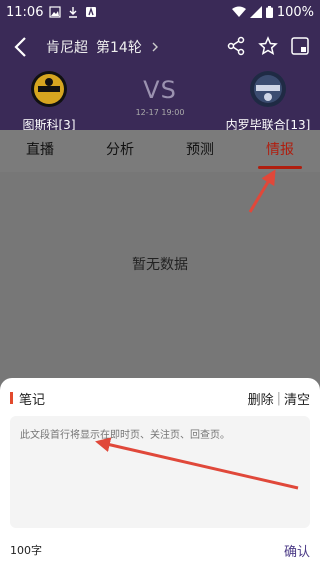 This screenshot has height=568, width=320. What do you see at coordinates (297, 550) in the screenshot?
I see `confirm-button: 确认` at bounding box center [297, 550].